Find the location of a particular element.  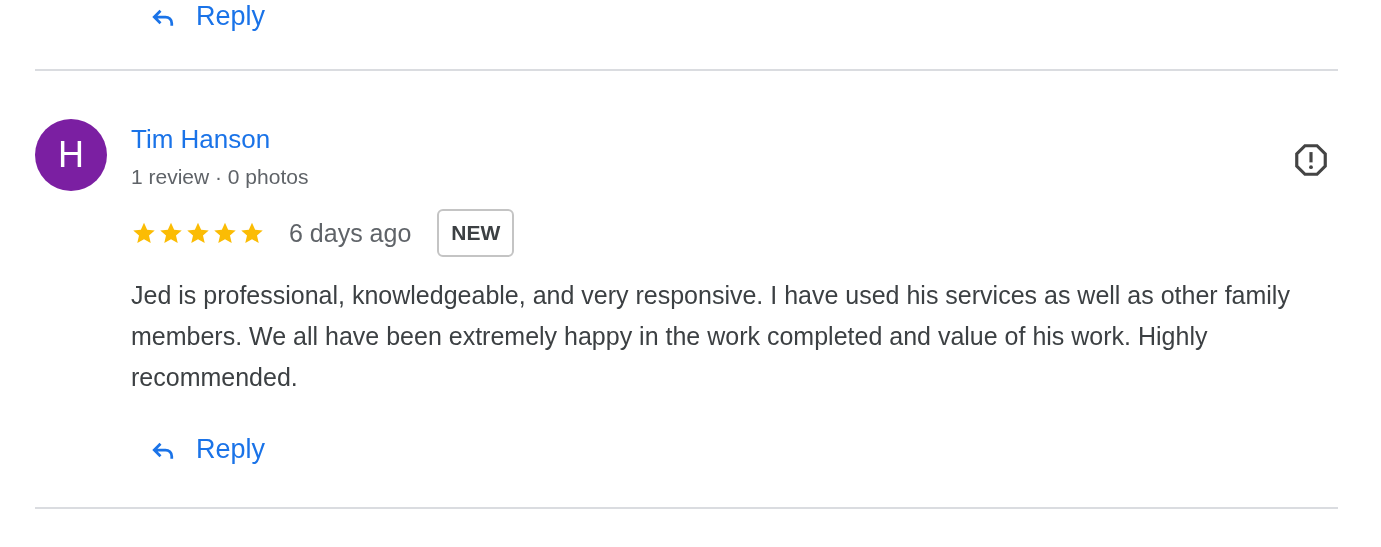

new-badge: NEW is located at coordinates (476, 233).